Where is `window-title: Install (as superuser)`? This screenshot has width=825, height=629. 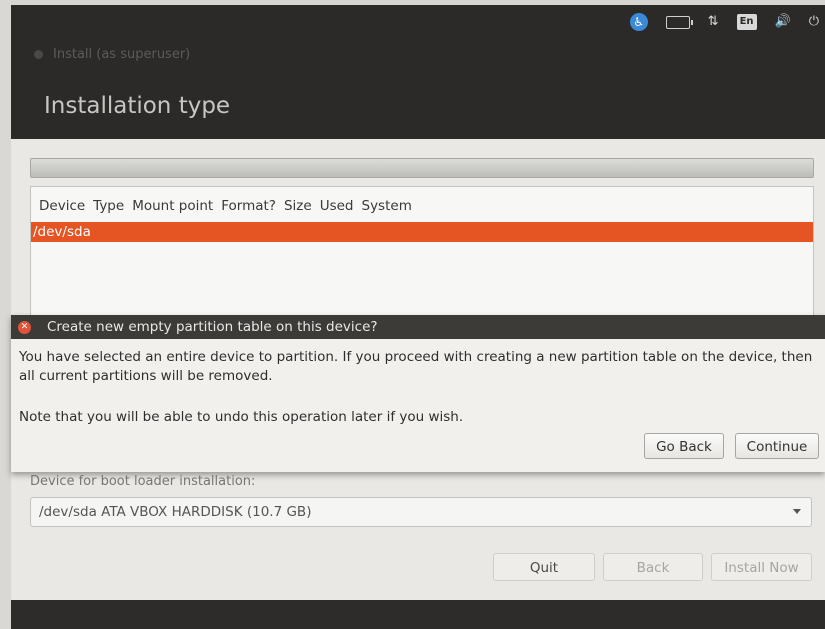
window-title: Install (as superuser) is located at coordinates (112, 54).